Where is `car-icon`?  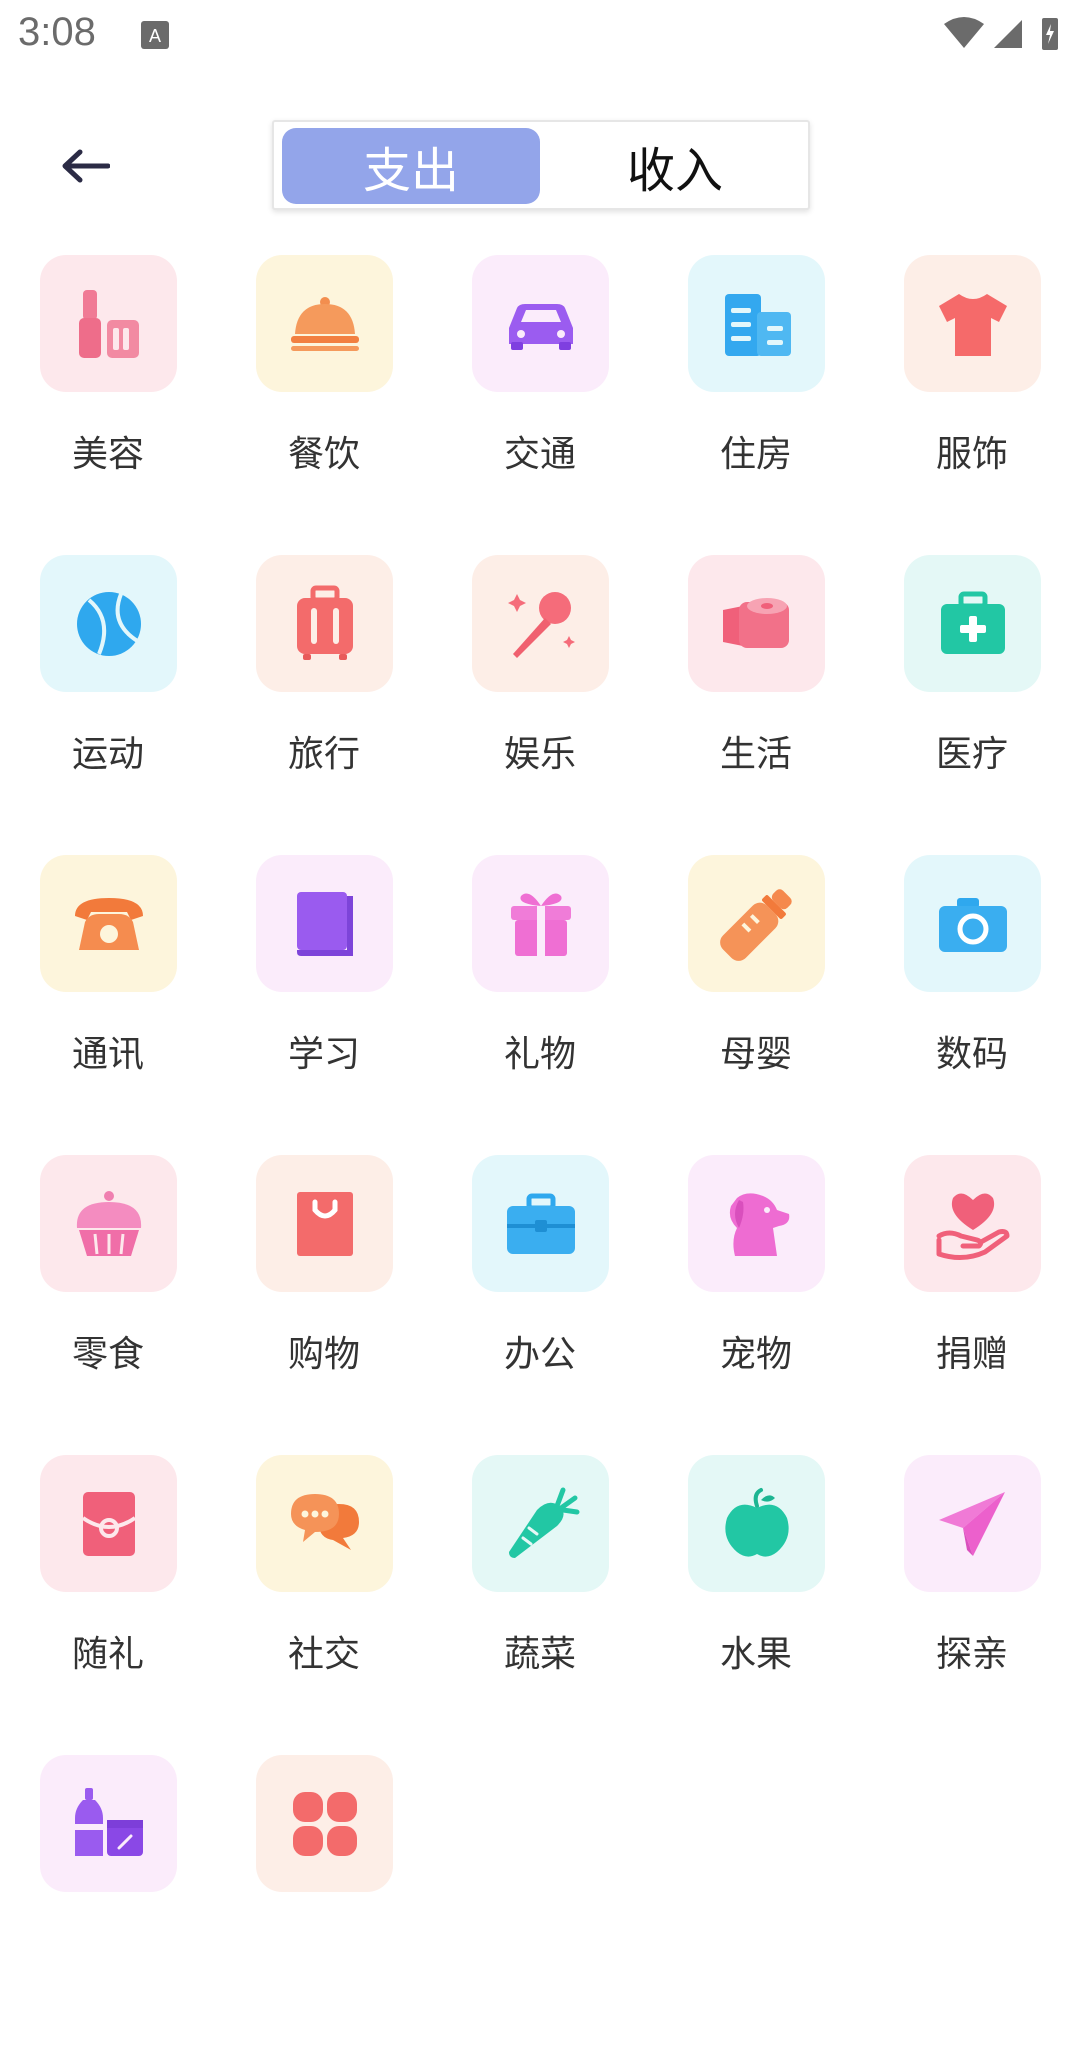 car-icon is located at coordinates (540, 326).